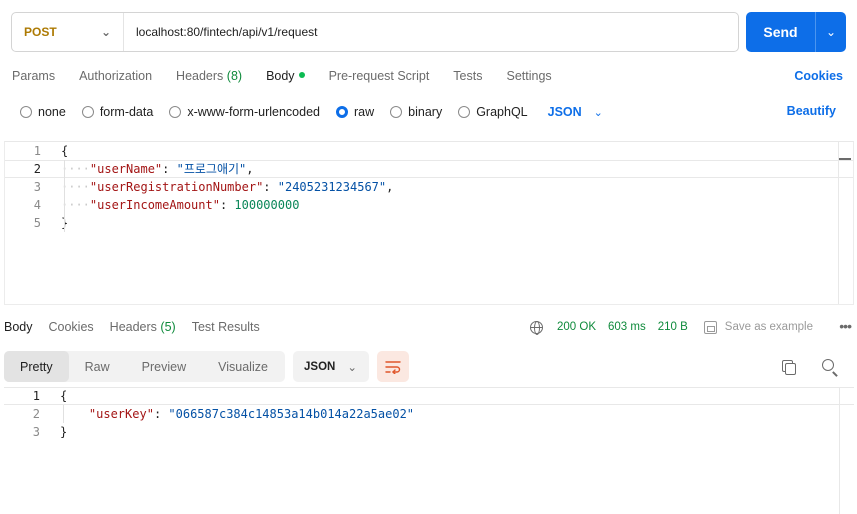  I want to click on save-as-example-label: Save as example, so click(768, 327).